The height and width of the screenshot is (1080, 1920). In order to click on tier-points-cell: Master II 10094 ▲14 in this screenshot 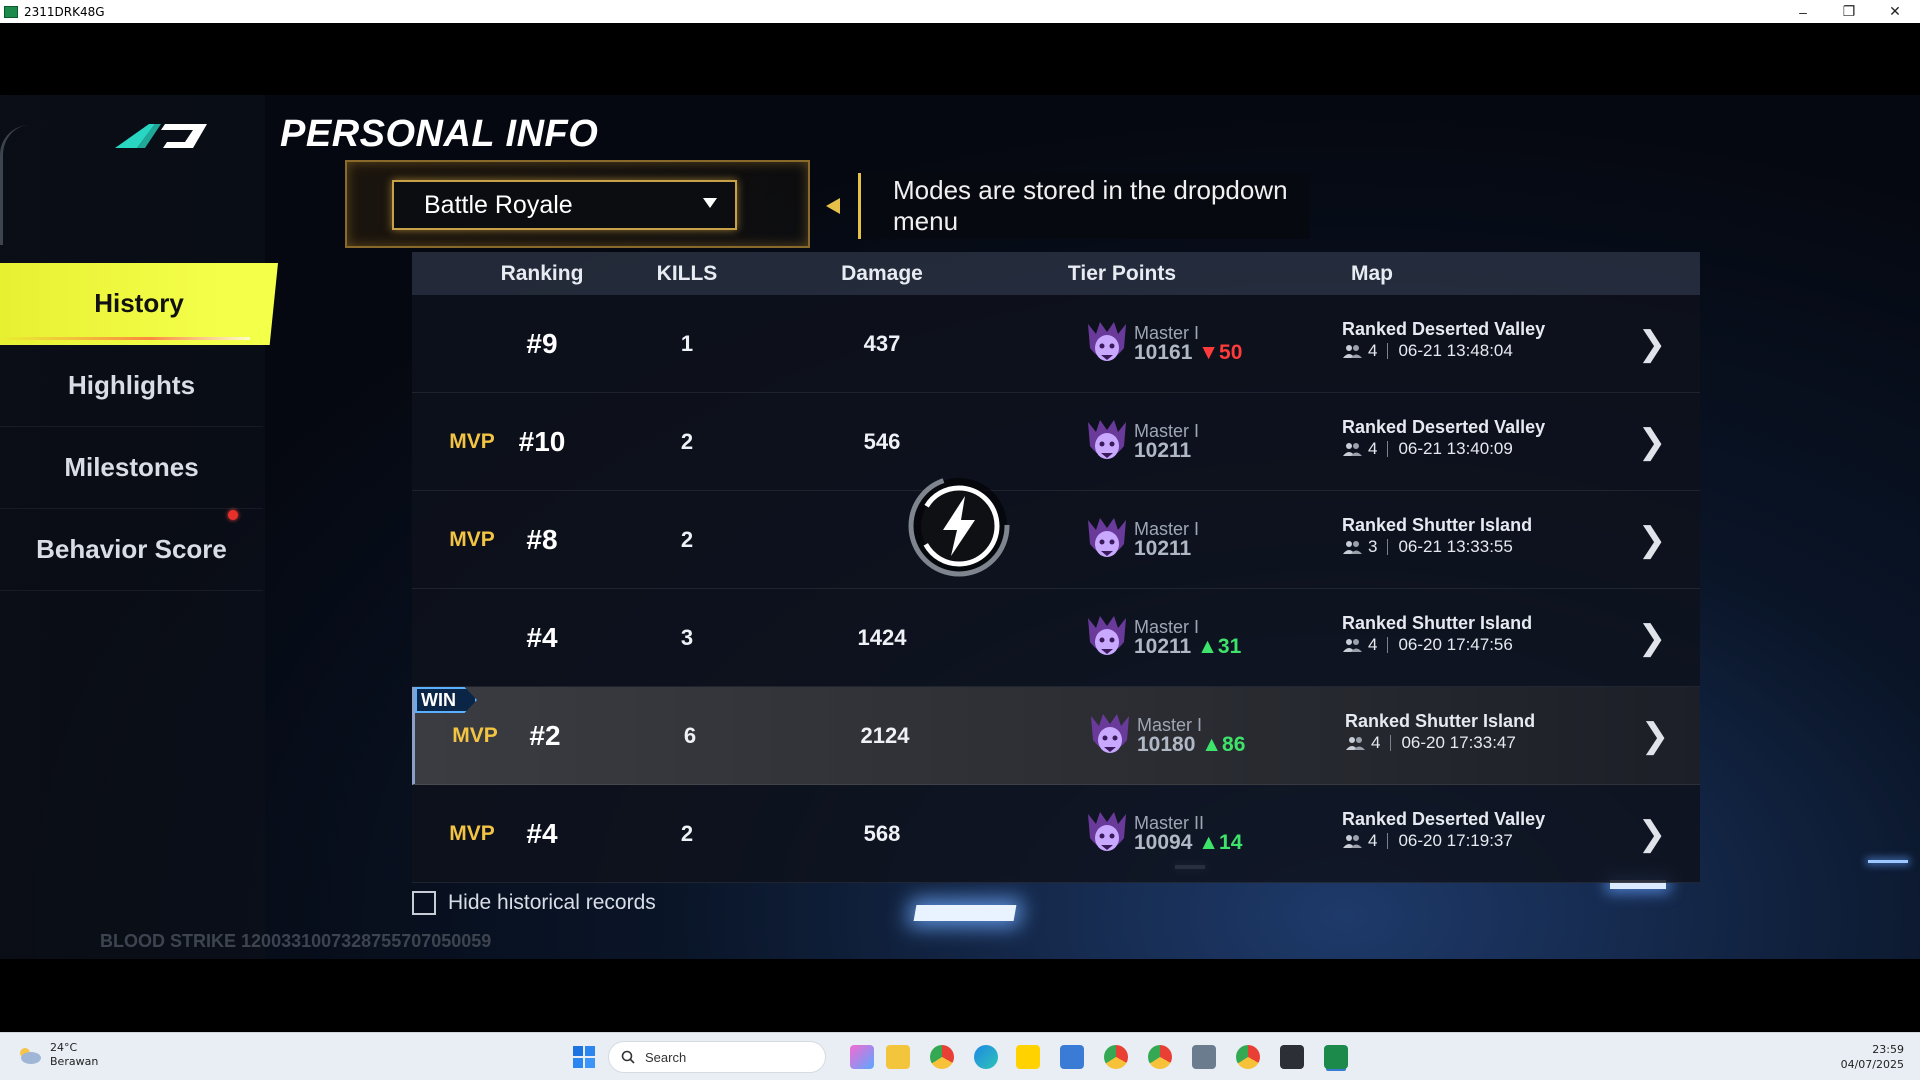, I will do `click(1204, 834)`.